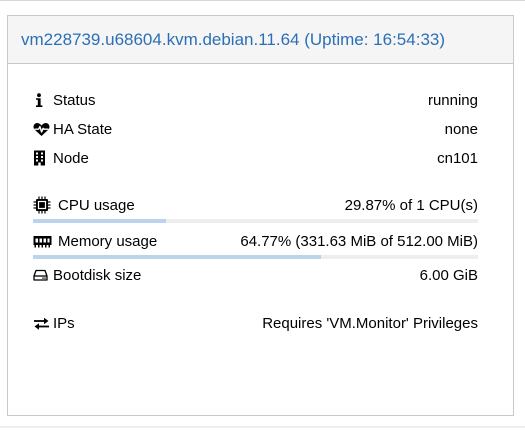 This screenshot has width=525, height=430. What do you see at coordinates (43, 158) in the screenshot?
I see `building-icon` at bounding box center [43, 158].